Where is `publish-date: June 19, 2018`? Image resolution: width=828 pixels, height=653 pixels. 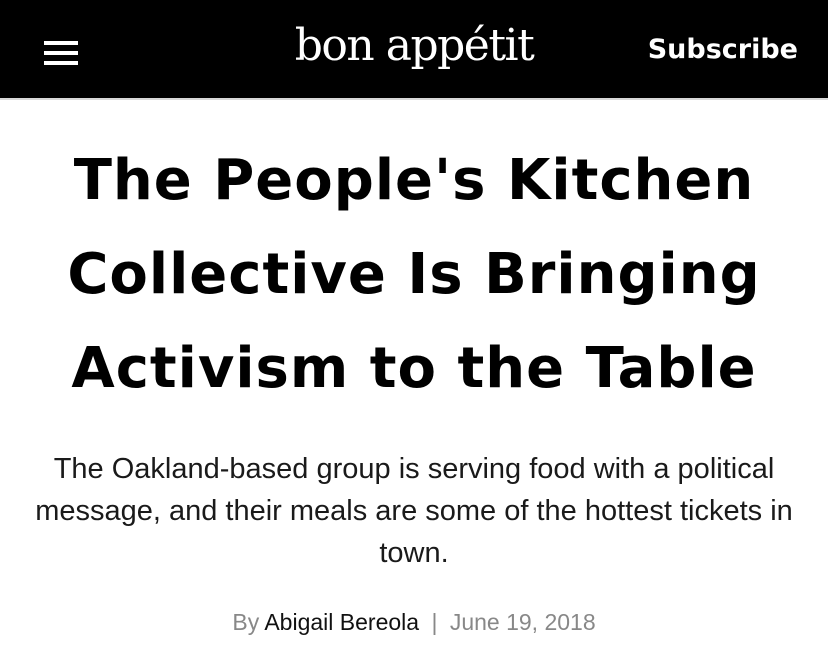 publish-date: June 19, 2018 is located at coordinates (522, 622).